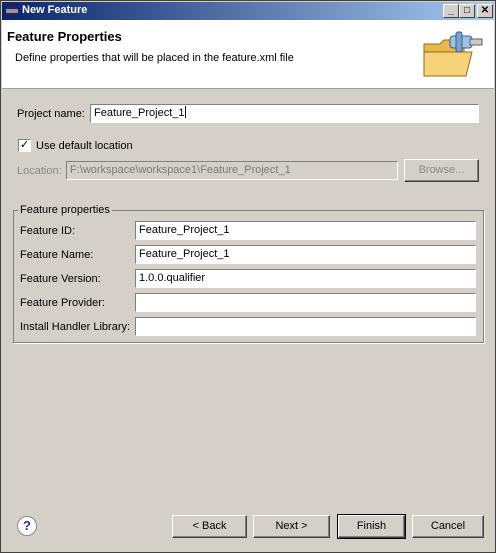 The width and height of the screenshot is (496, 553). What do you see at coordinates (55, 10) in the screenshot?
I see `window-title: New Feature` at bounding box center [55, 10].